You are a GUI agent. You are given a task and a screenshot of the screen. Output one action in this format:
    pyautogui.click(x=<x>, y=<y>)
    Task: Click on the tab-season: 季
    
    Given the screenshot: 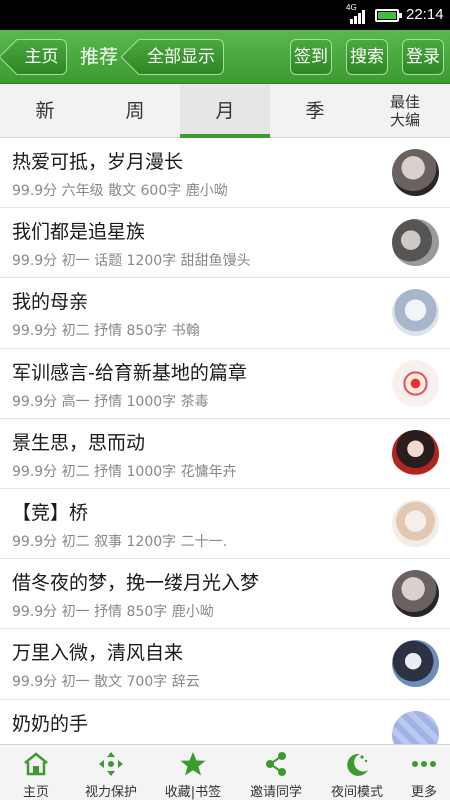 What is the action you would take?
    pyautogui.click(x=315, y=111)
    